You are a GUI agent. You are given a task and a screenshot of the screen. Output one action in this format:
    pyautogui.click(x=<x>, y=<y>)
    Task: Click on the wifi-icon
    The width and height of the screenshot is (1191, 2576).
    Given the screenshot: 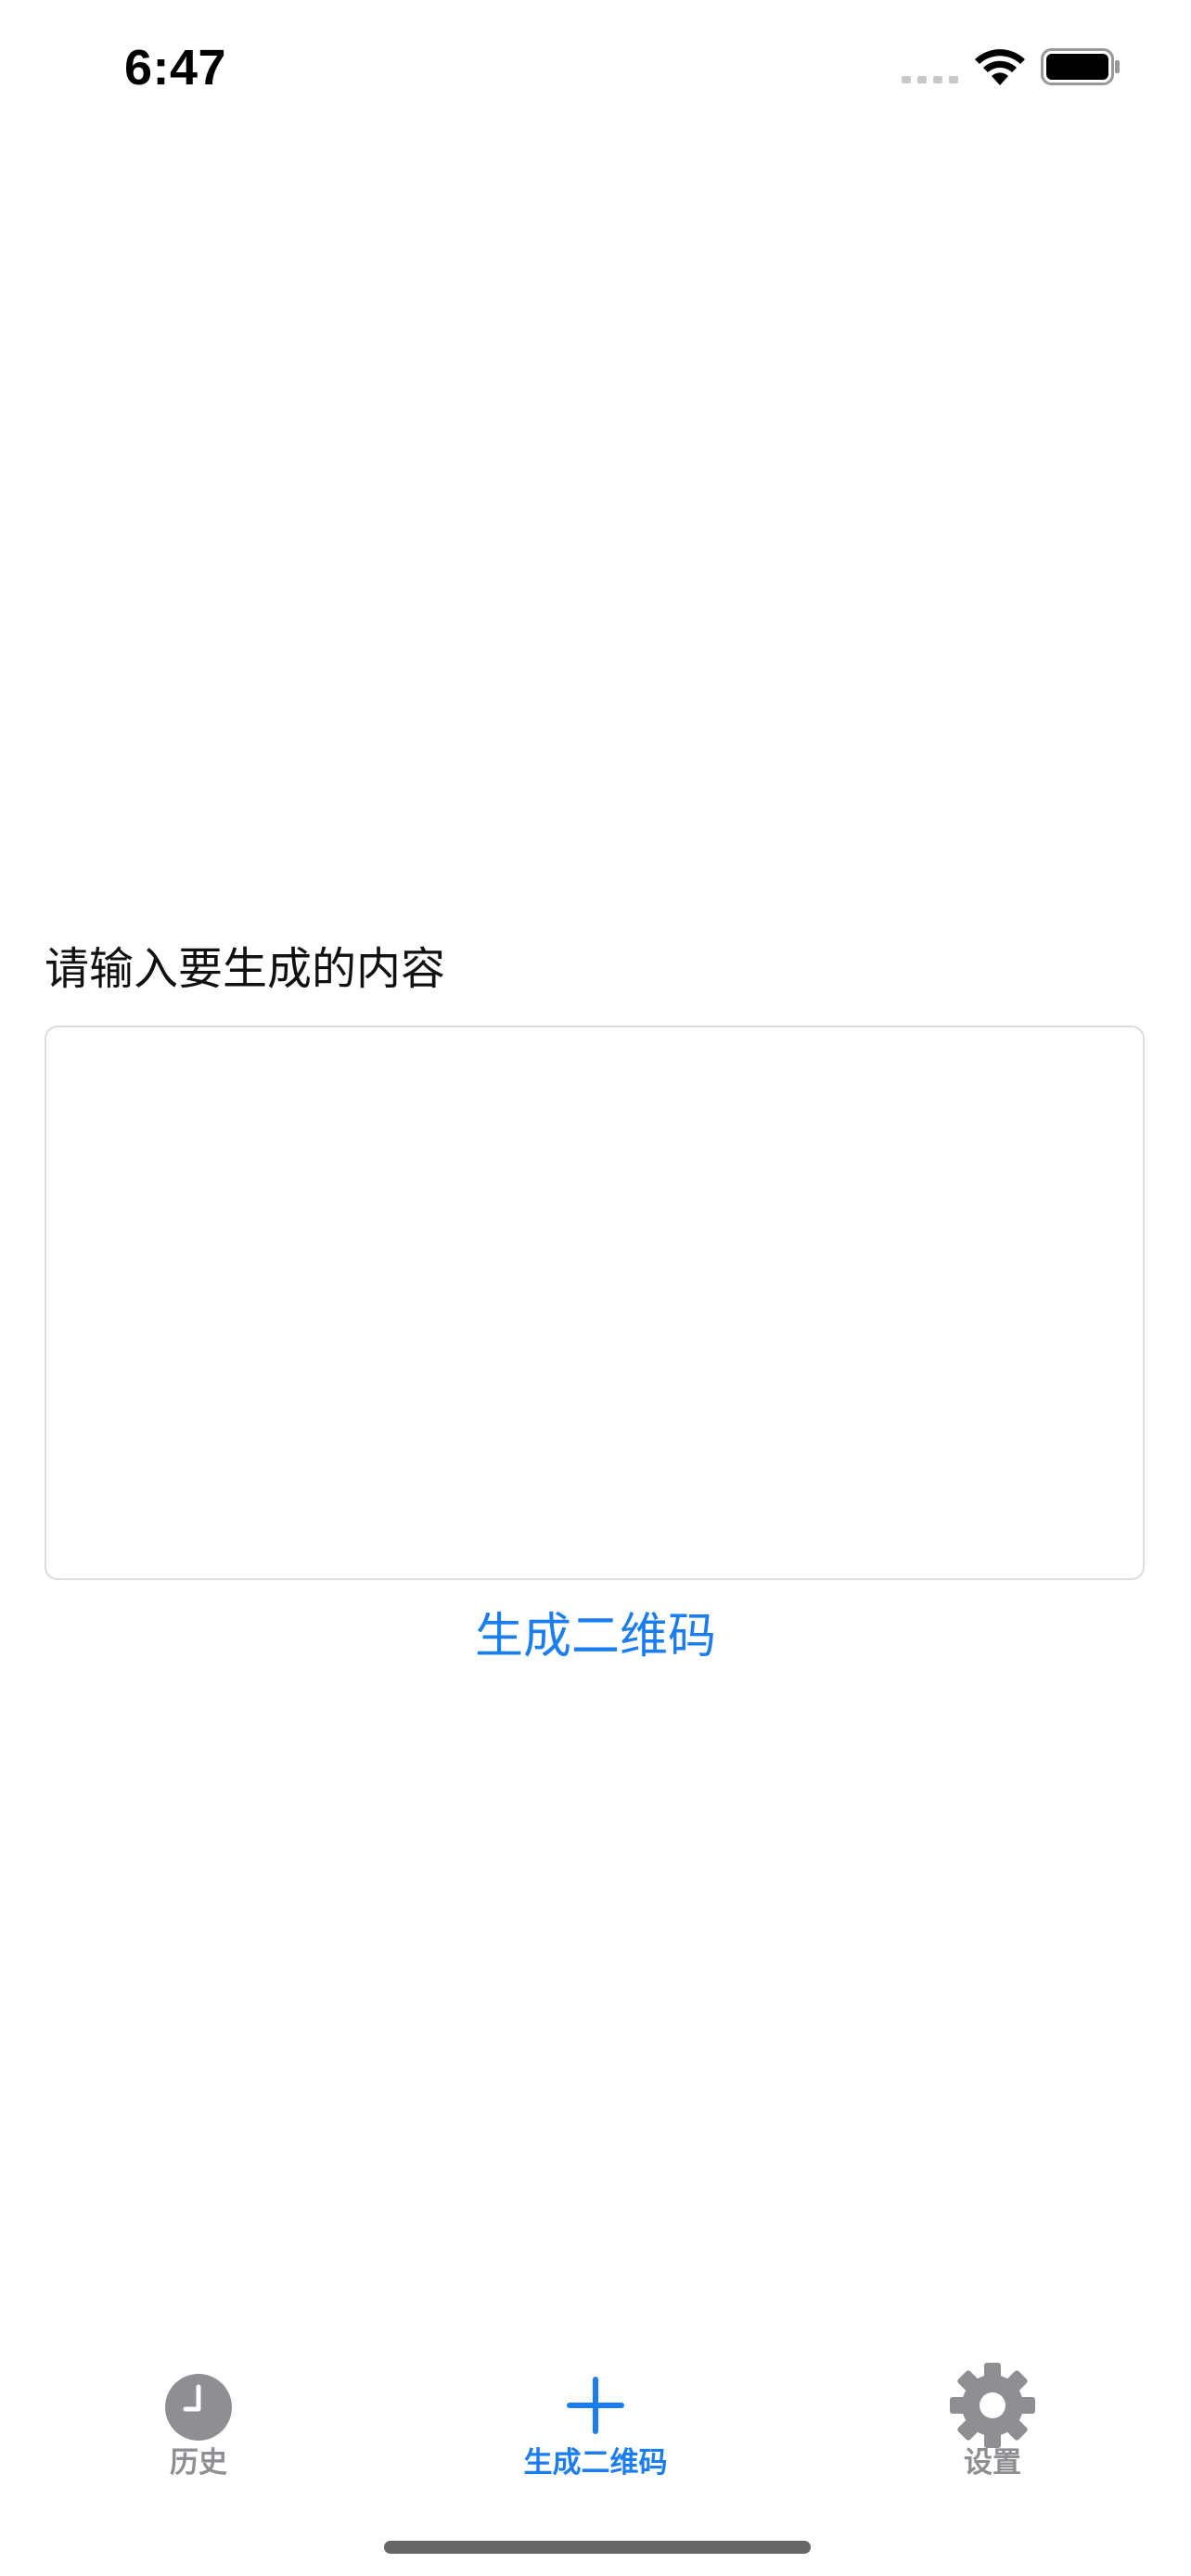 What is the action you would take?
    pyautogui.click(x=1000, y=67)
    